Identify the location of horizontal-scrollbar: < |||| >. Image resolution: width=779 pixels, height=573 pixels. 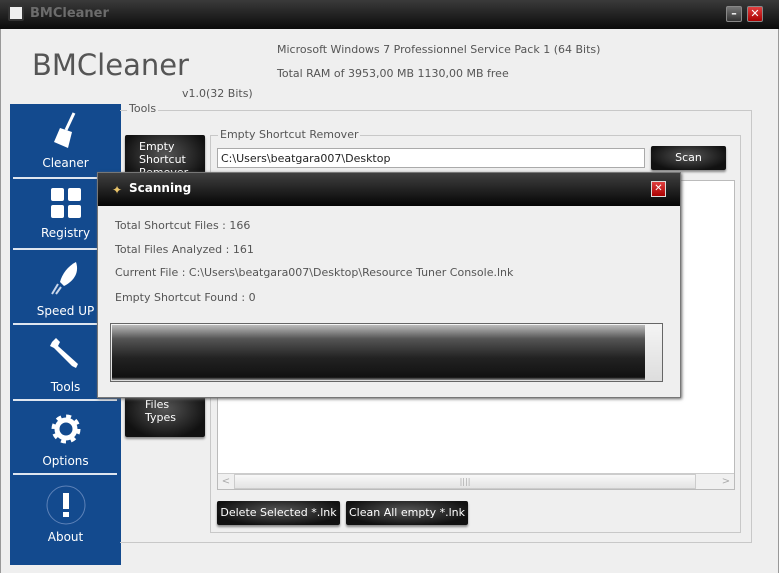
(476, 481).